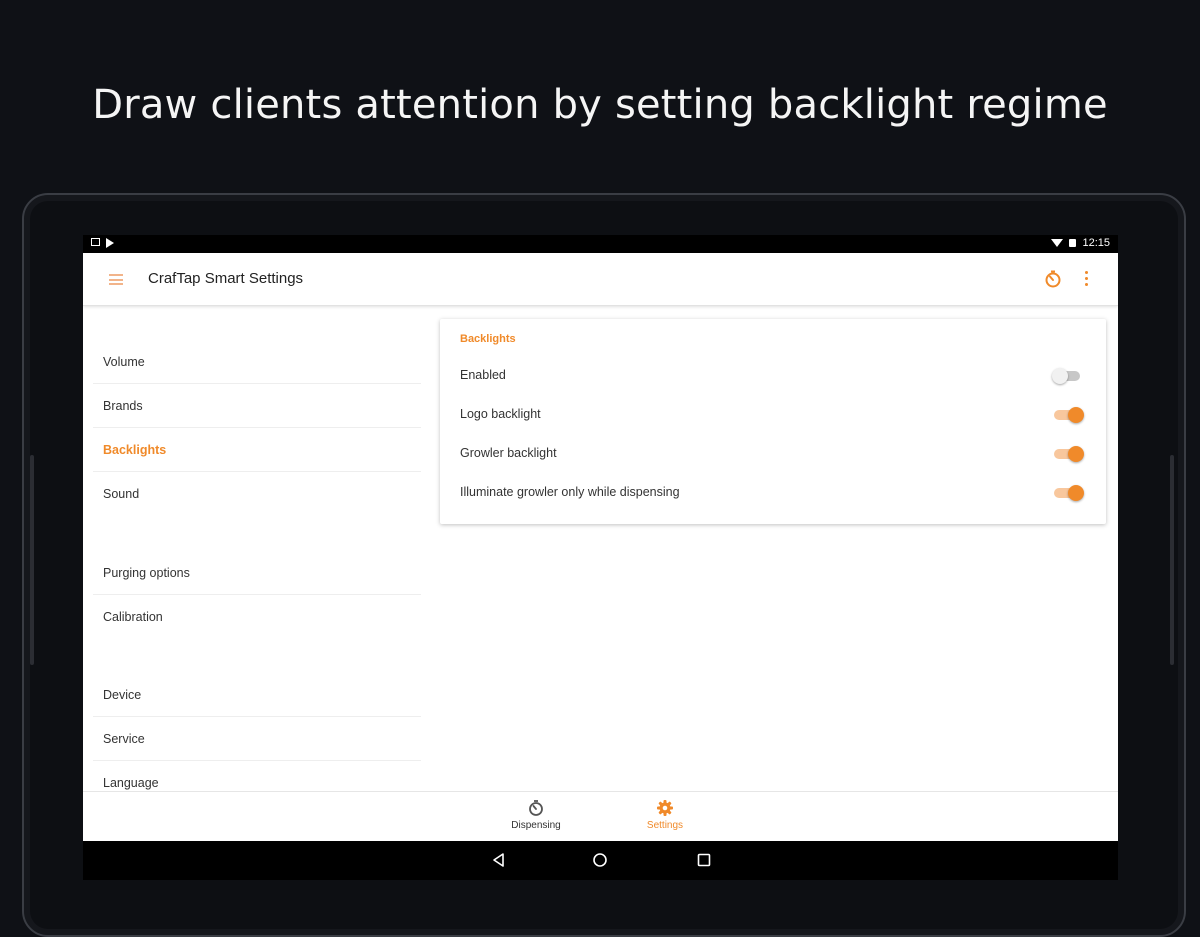 Image resolution: width=1200 pixels, height=937 pixels. Describe the element at coordinates (773, 414) in the screenshot. I see `setting-row-logo-backlight: Logo backlight` at that location.